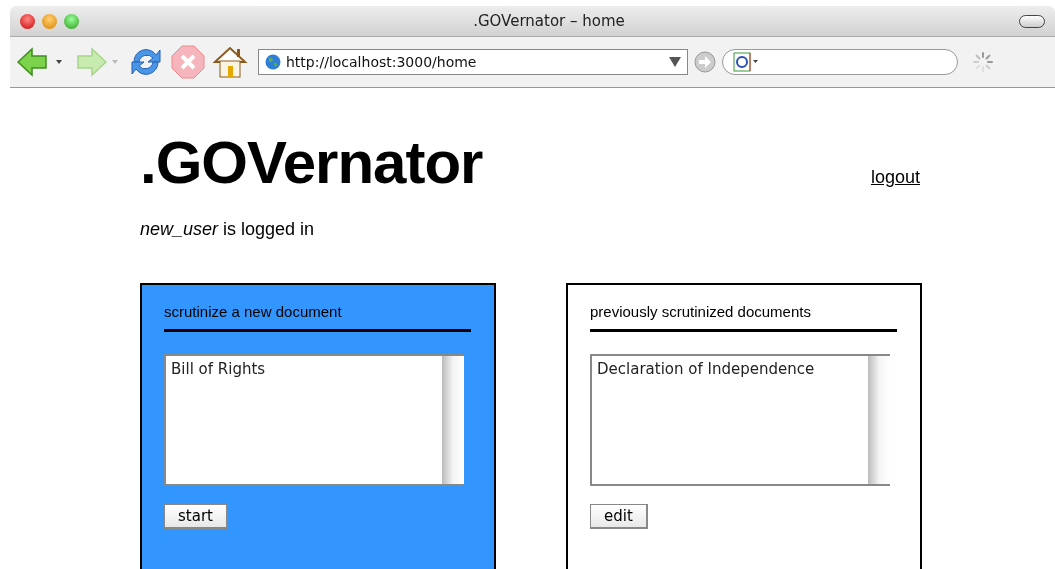  Describe the element at coordinates (675, 62) in the screenshot. I see `dropdown-arrow-icon` at that location.